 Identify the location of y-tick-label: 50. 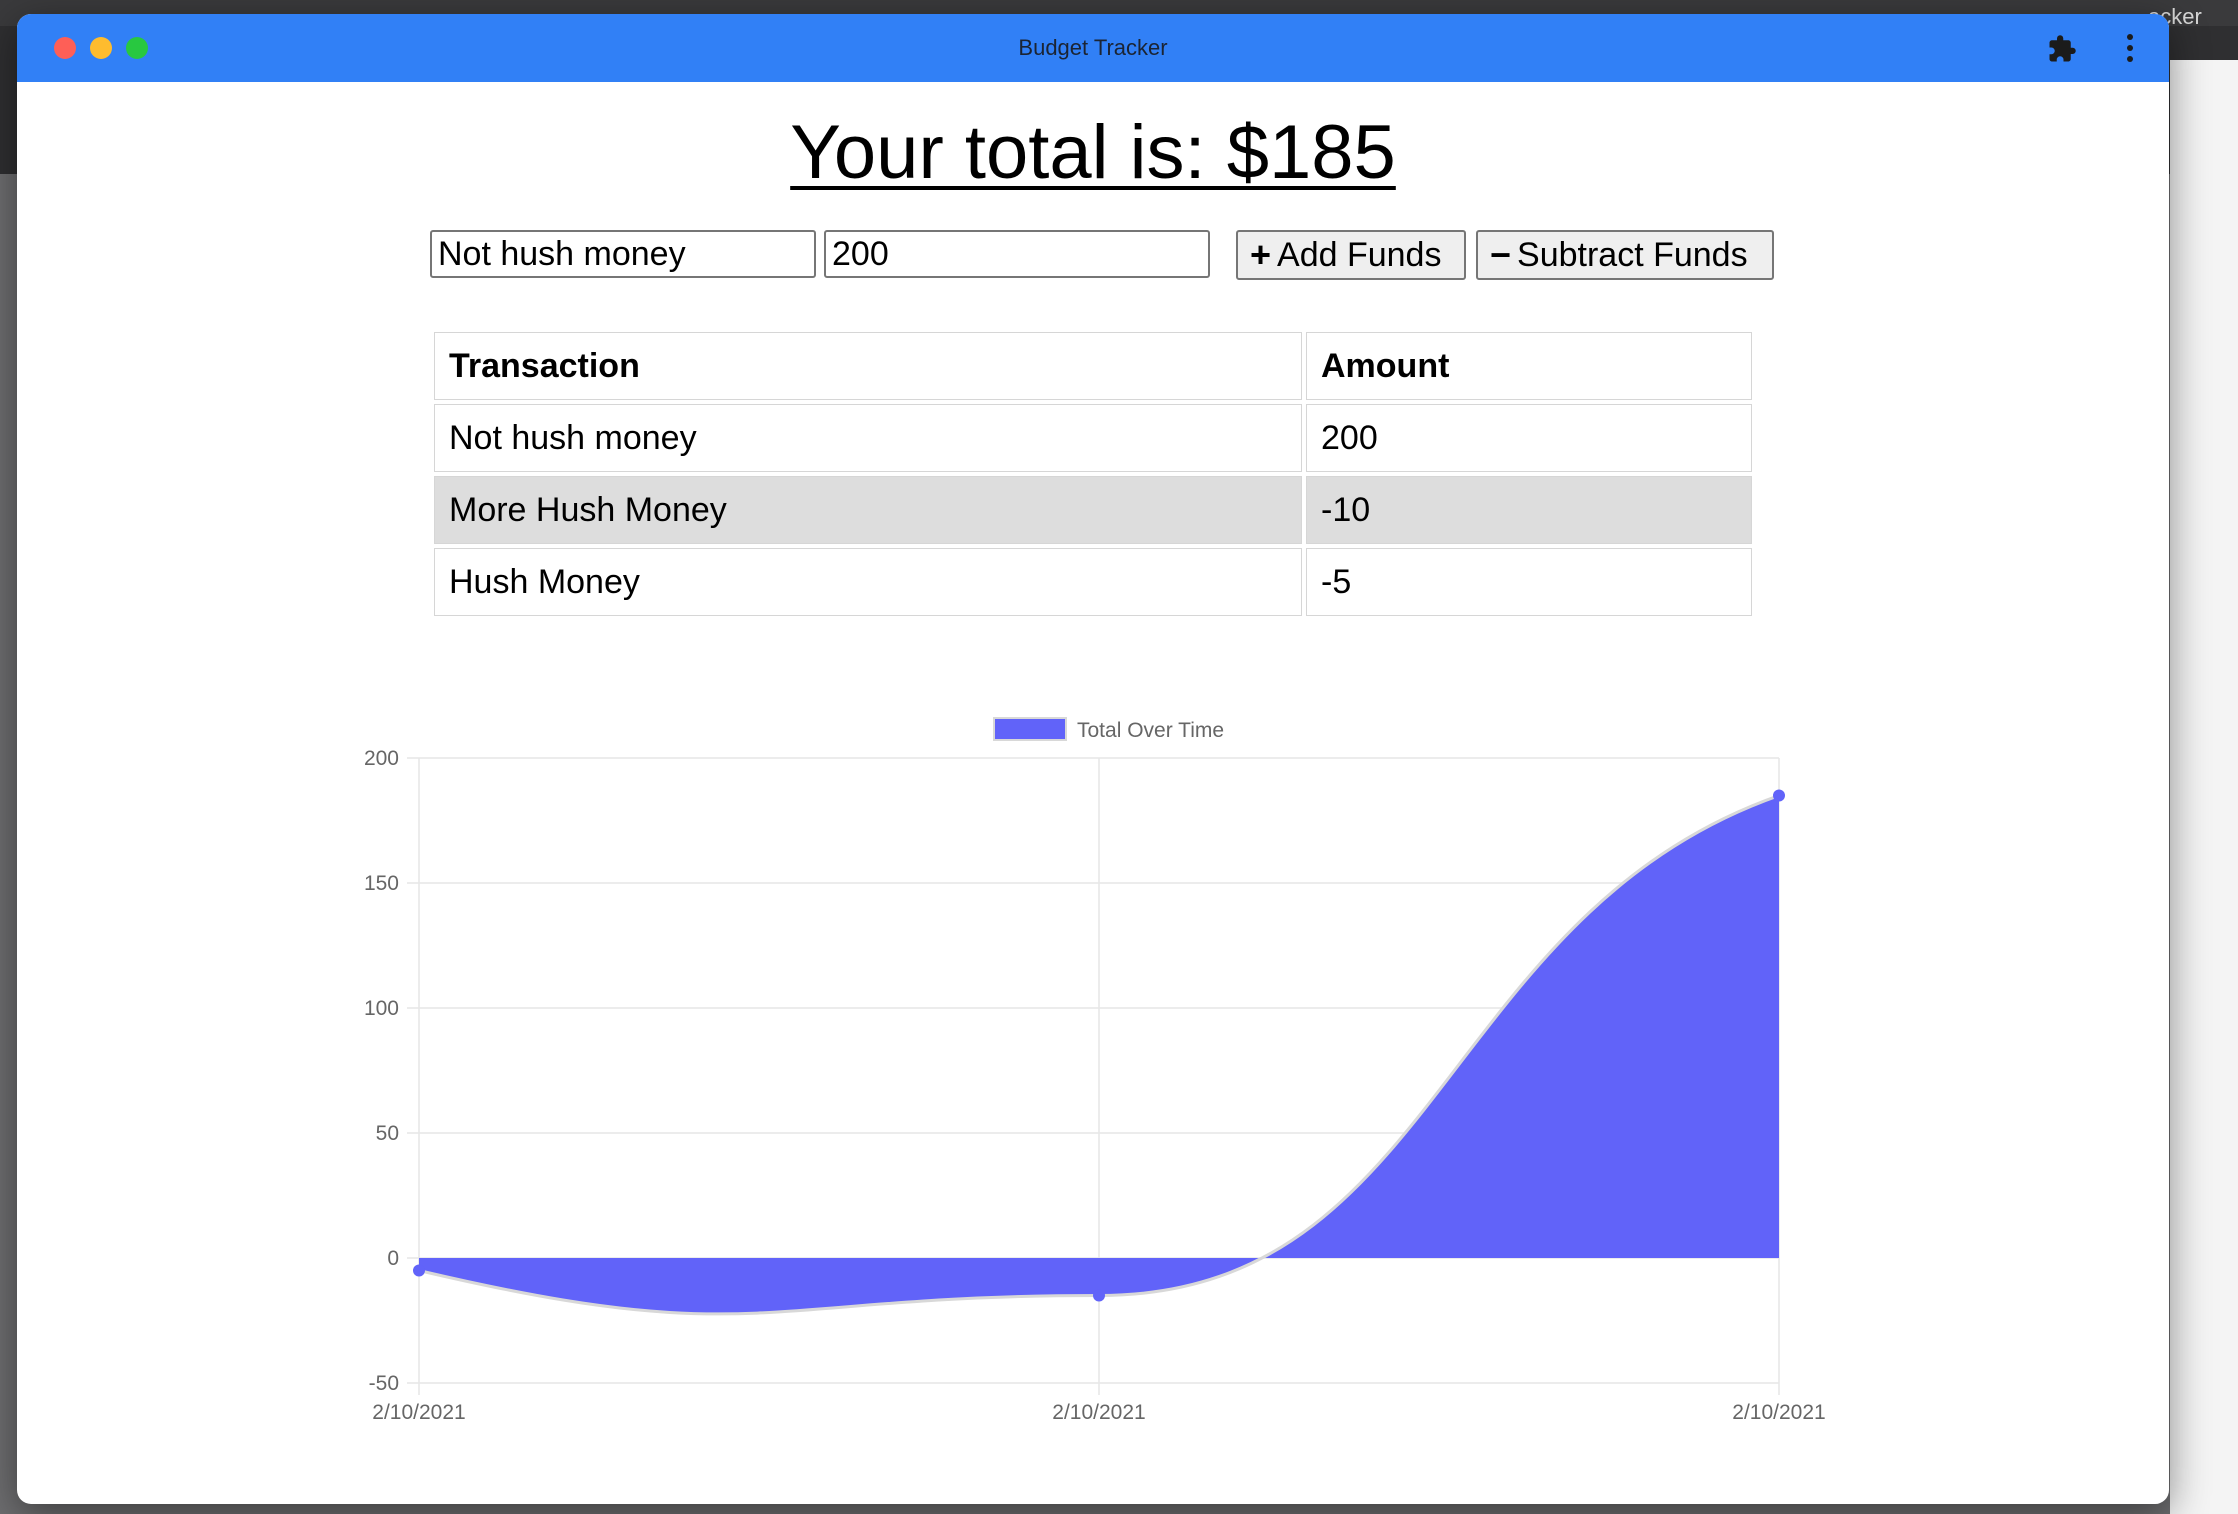
(387, 1133).